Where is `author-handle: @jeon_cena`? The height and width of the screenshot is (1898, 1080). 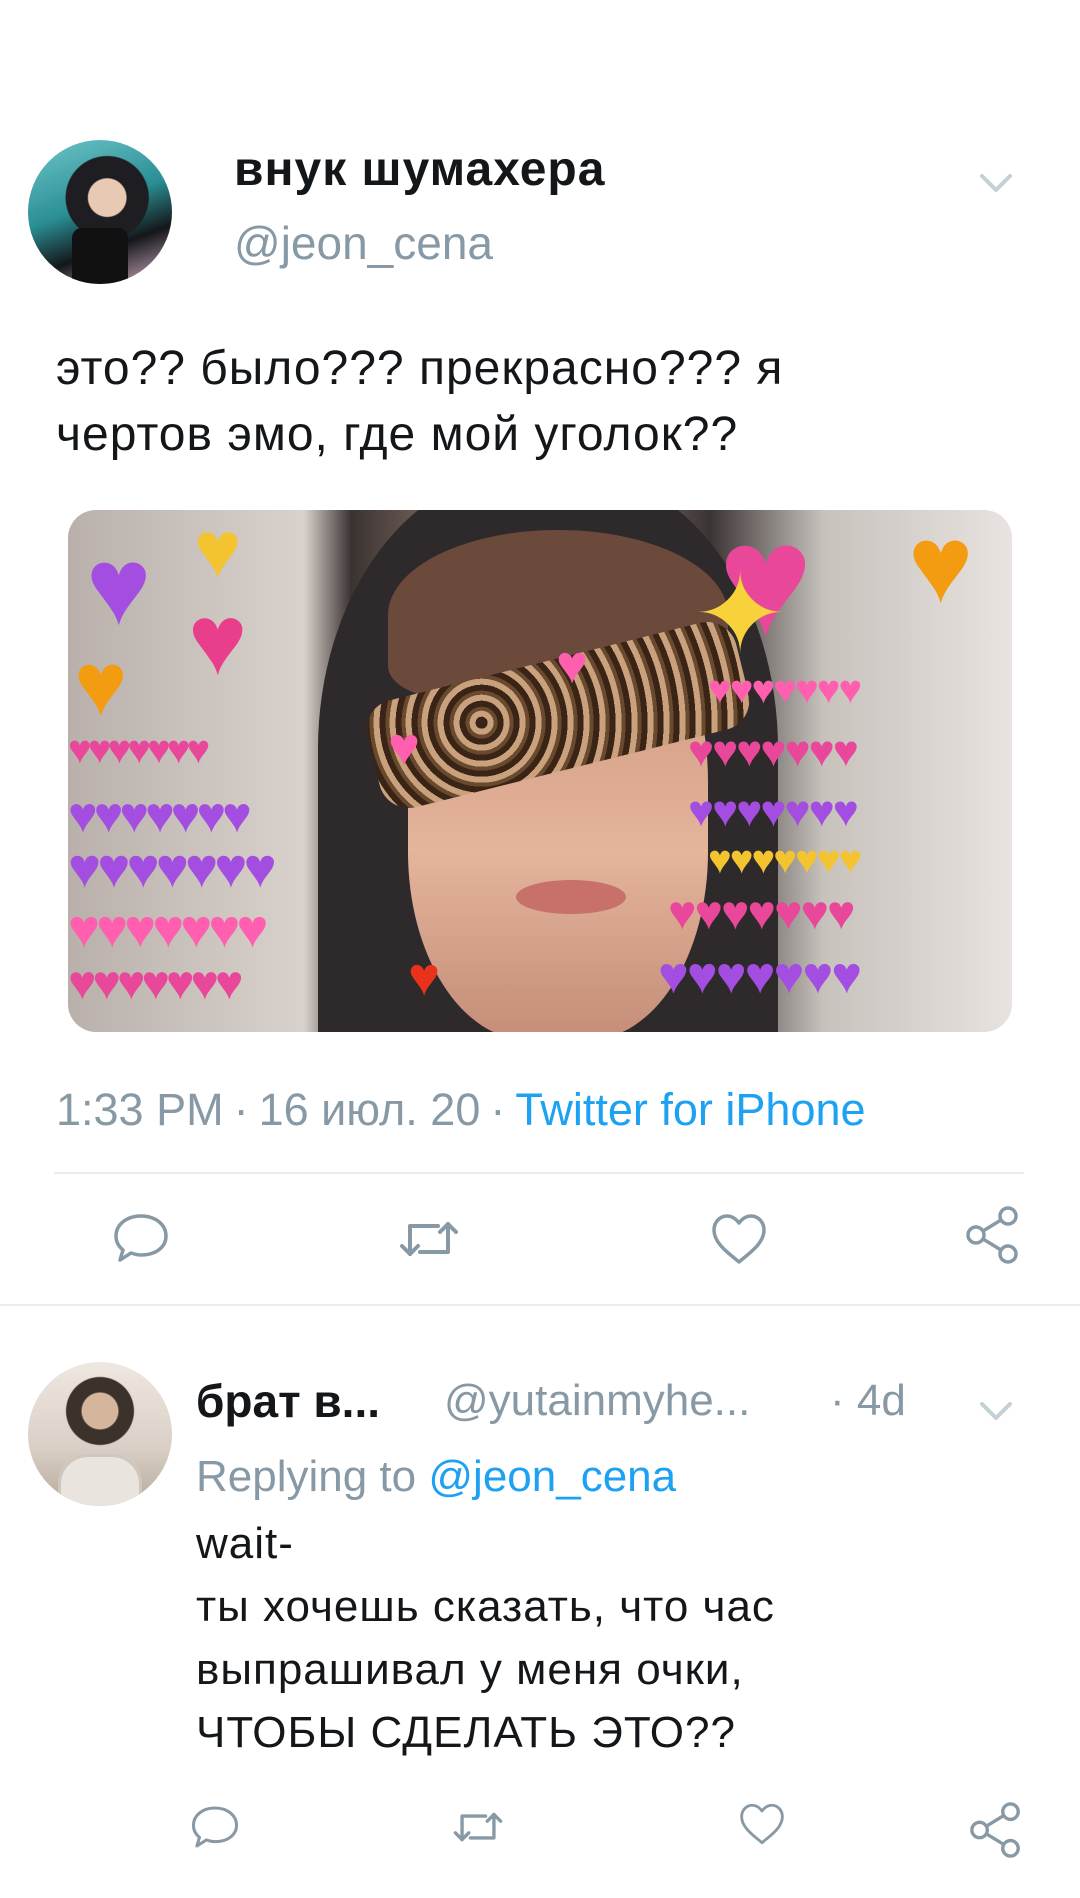 author-handle: @jeon_cena is located at coordinates (363, 243).